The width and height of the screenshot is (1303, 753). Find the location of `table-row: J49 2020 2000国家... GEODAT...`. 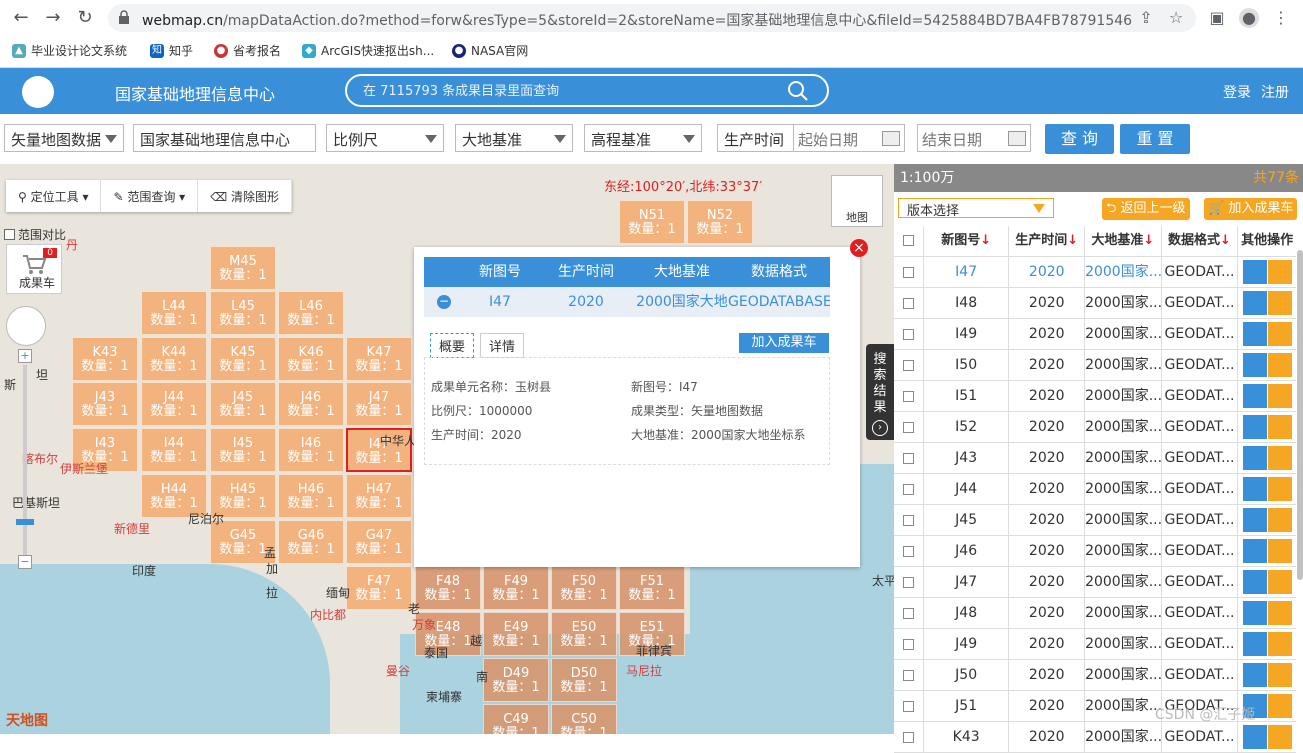

table-row: J49 2020 2000国家... GEODAT... is located at coordinates (1095, 644).